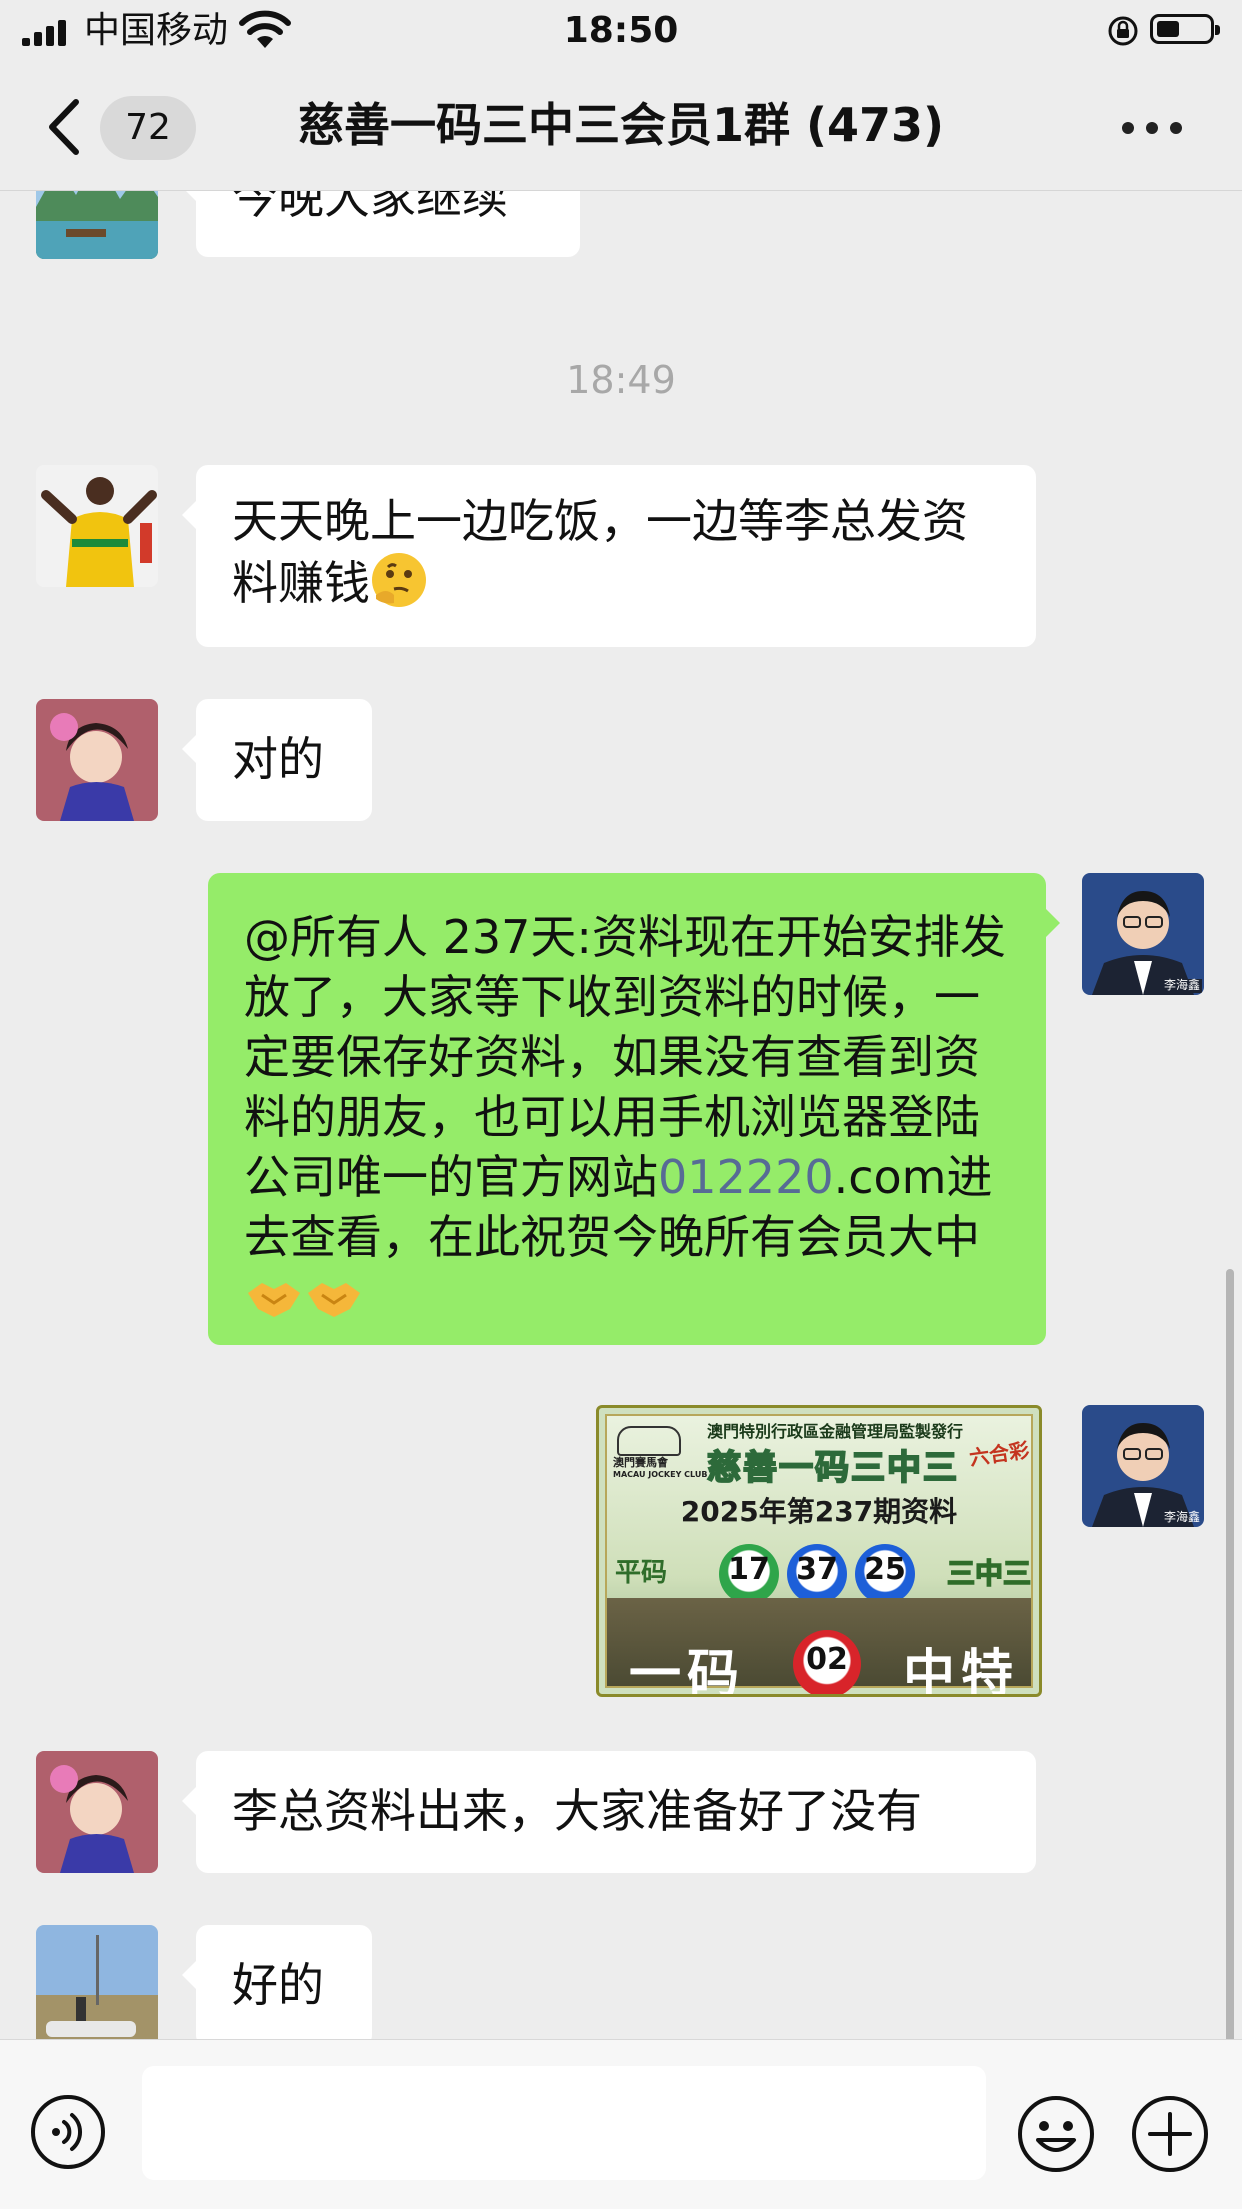  What do you see at coordinates (1185, 29) in the screenshot?
I see `battery-icon` at bounding box center [1185, 29].